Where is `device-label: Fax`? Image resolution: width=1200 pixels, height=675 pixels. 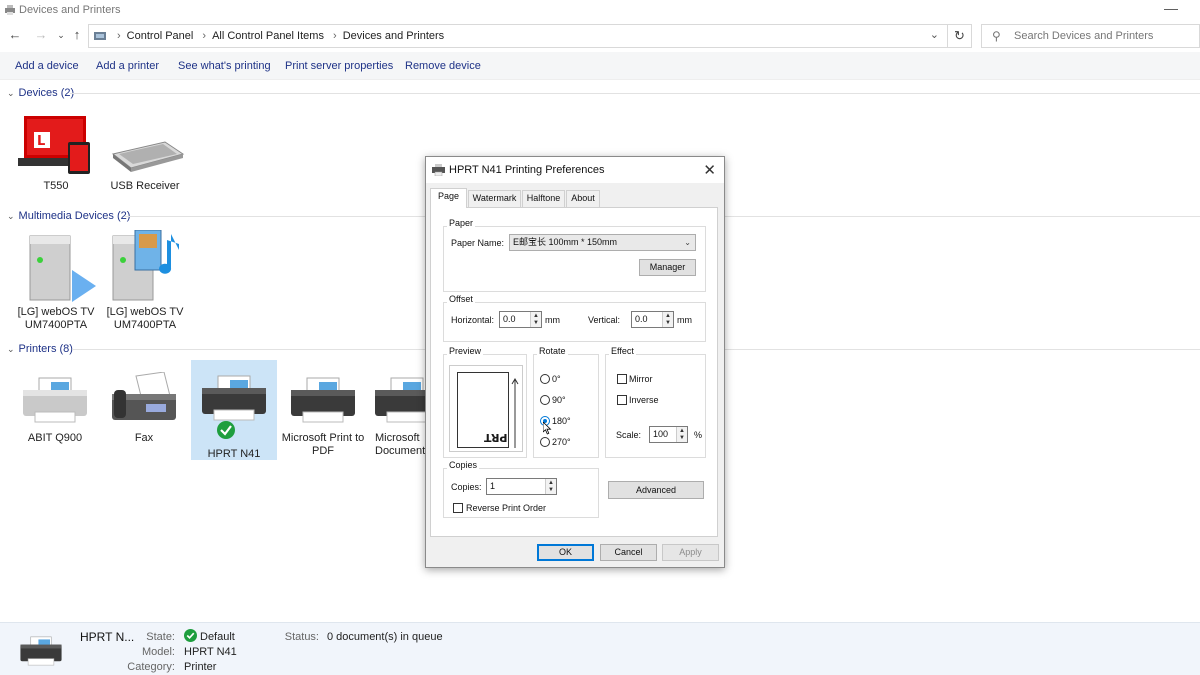
device-label: Fax is located at coordinates (144, 438).